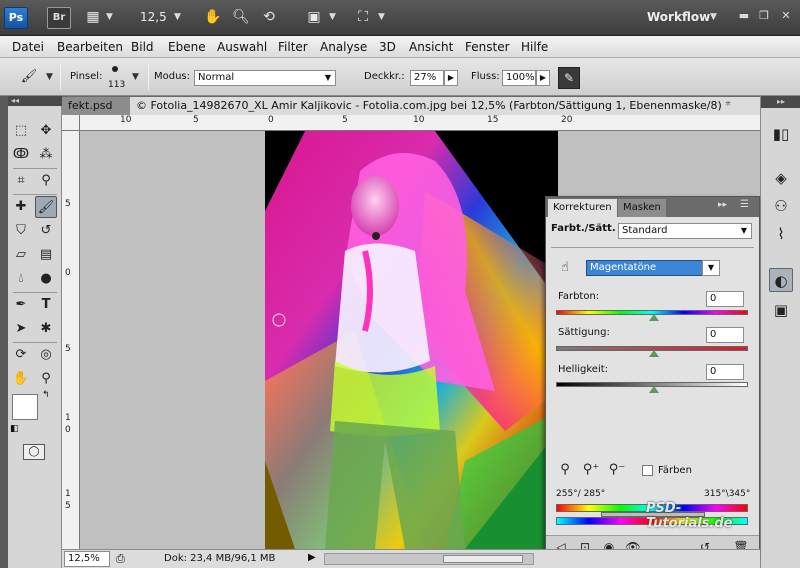 The width and height of the screenshot is (800, 568). Describe the element at coordinates (46, 131) in the screenshot. I see `move-tool-icon: ✥` at that location.